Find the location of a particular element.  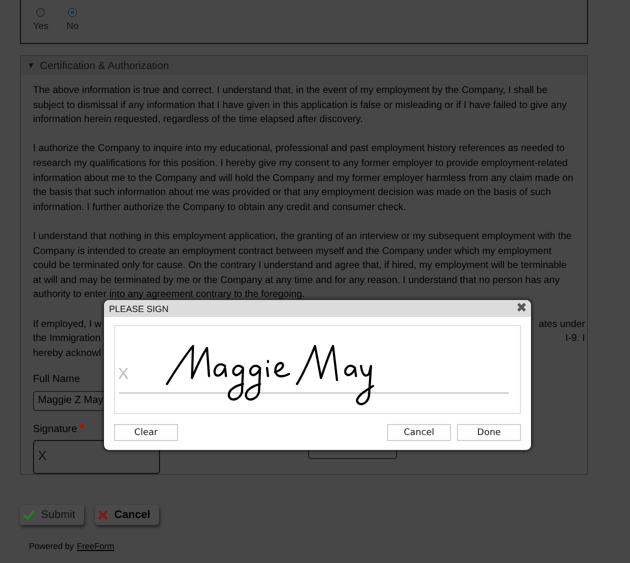

dialog-button: Cancel is located at coordinates (419, 432).